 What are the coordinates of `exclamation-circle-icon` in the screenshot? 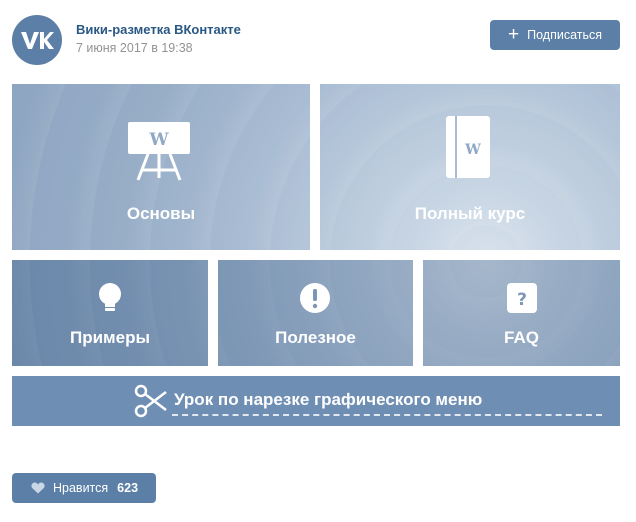 It's located at (315, 298).